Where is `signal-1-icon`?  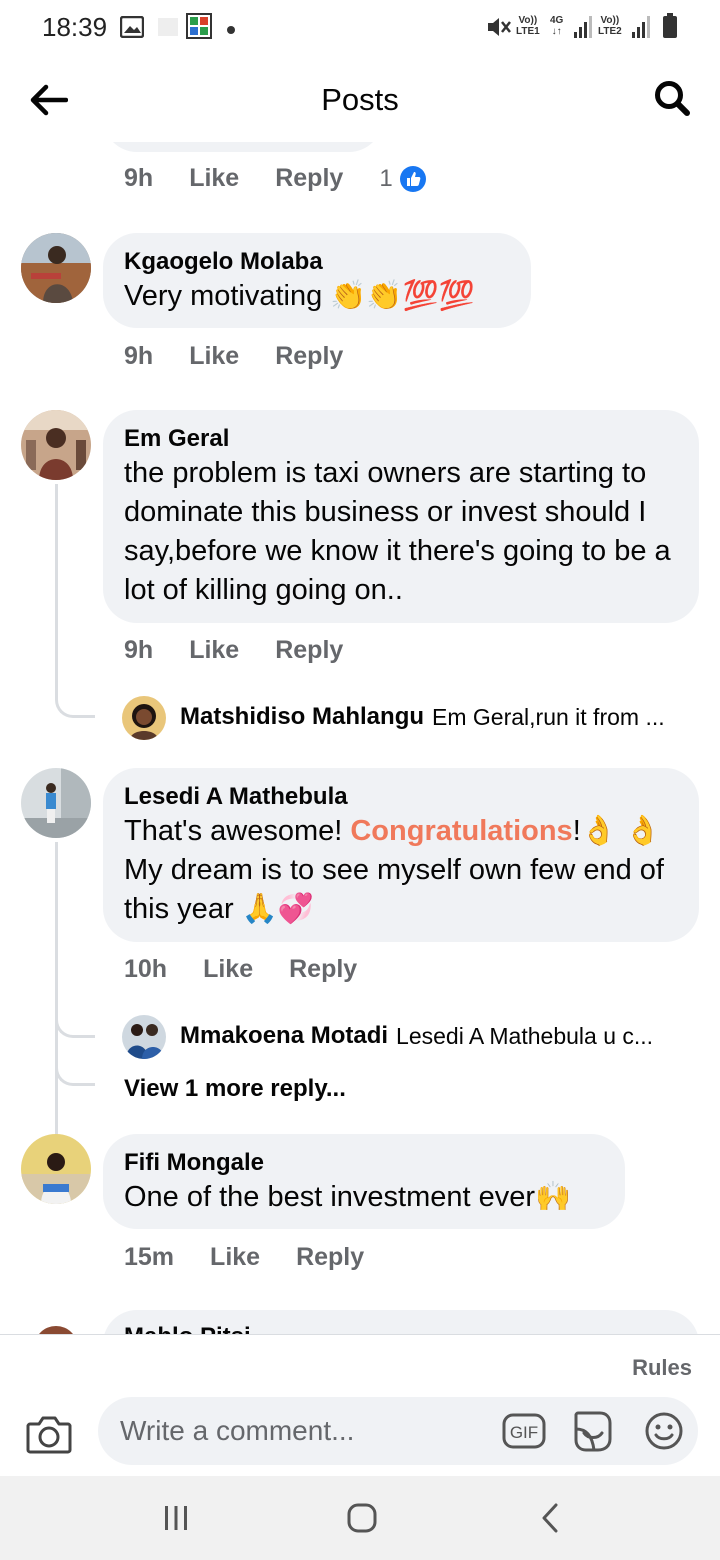
signal-1-icon is located at coordinates (585, 28).